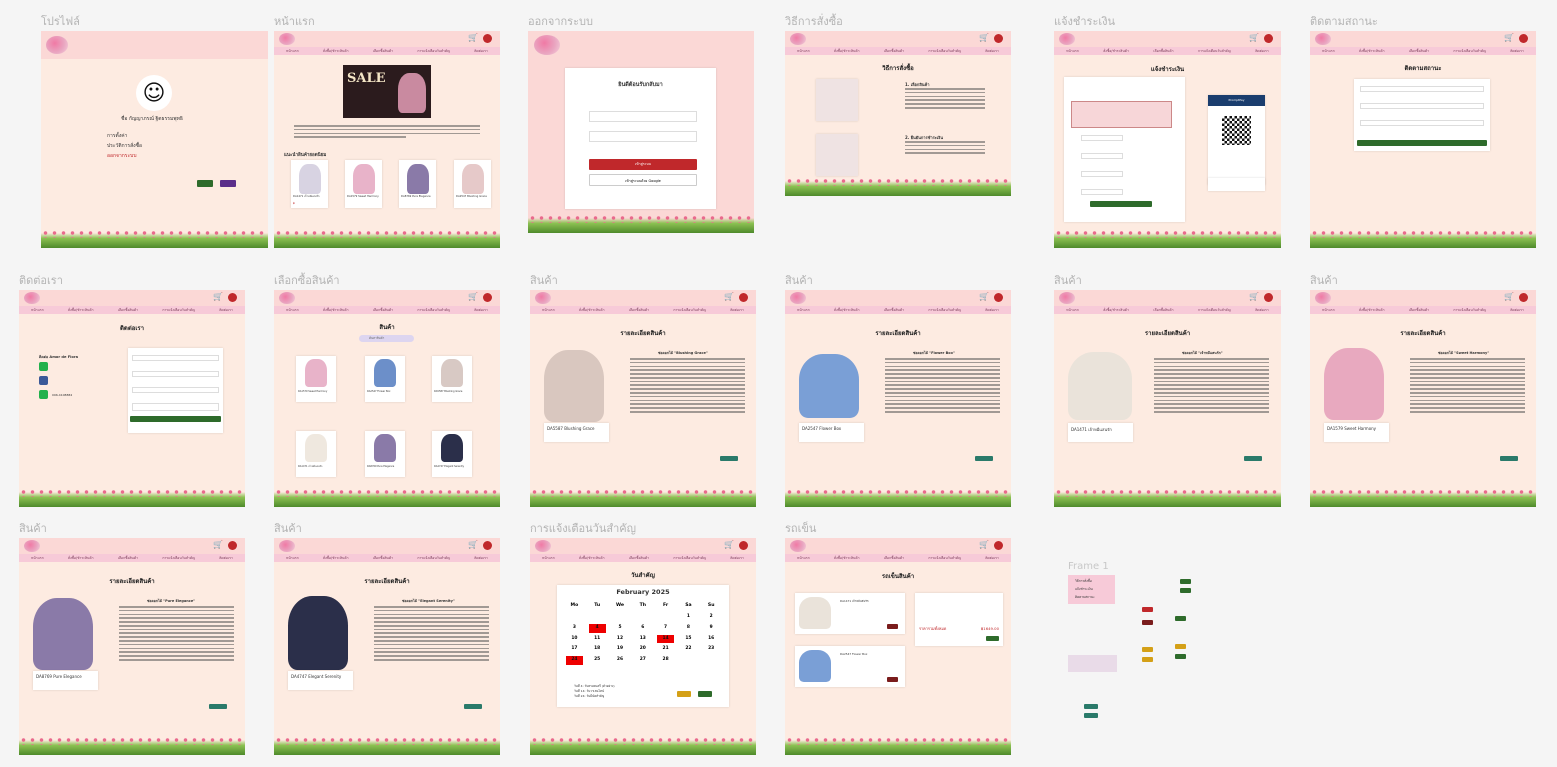 This screenshot has height=767, width=1557. Describe the element at coordinates (205, 183) in the screenshot. I see `save-button` at that location.